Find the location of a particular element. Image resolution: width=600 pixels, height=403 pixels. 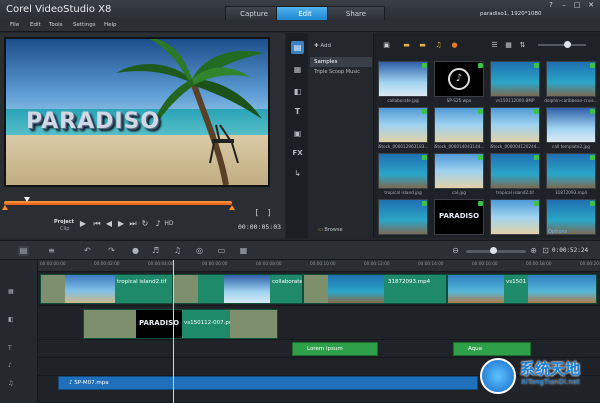

title-clip-aqua: Aqua is located at coordinates (492, 349).